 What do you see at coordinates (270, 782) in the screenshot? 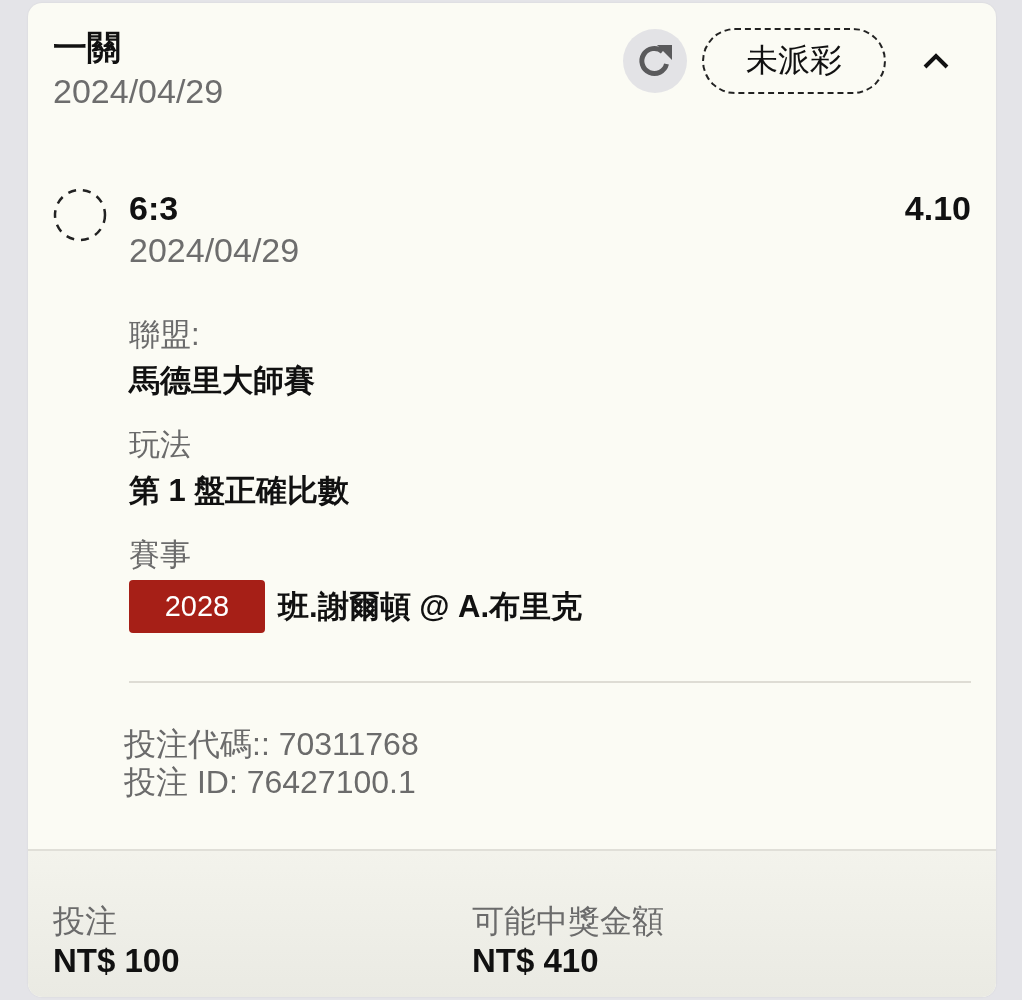
I see `bet-reference: 投注 ID: 76427100.1` at bounding box center [270, 782].